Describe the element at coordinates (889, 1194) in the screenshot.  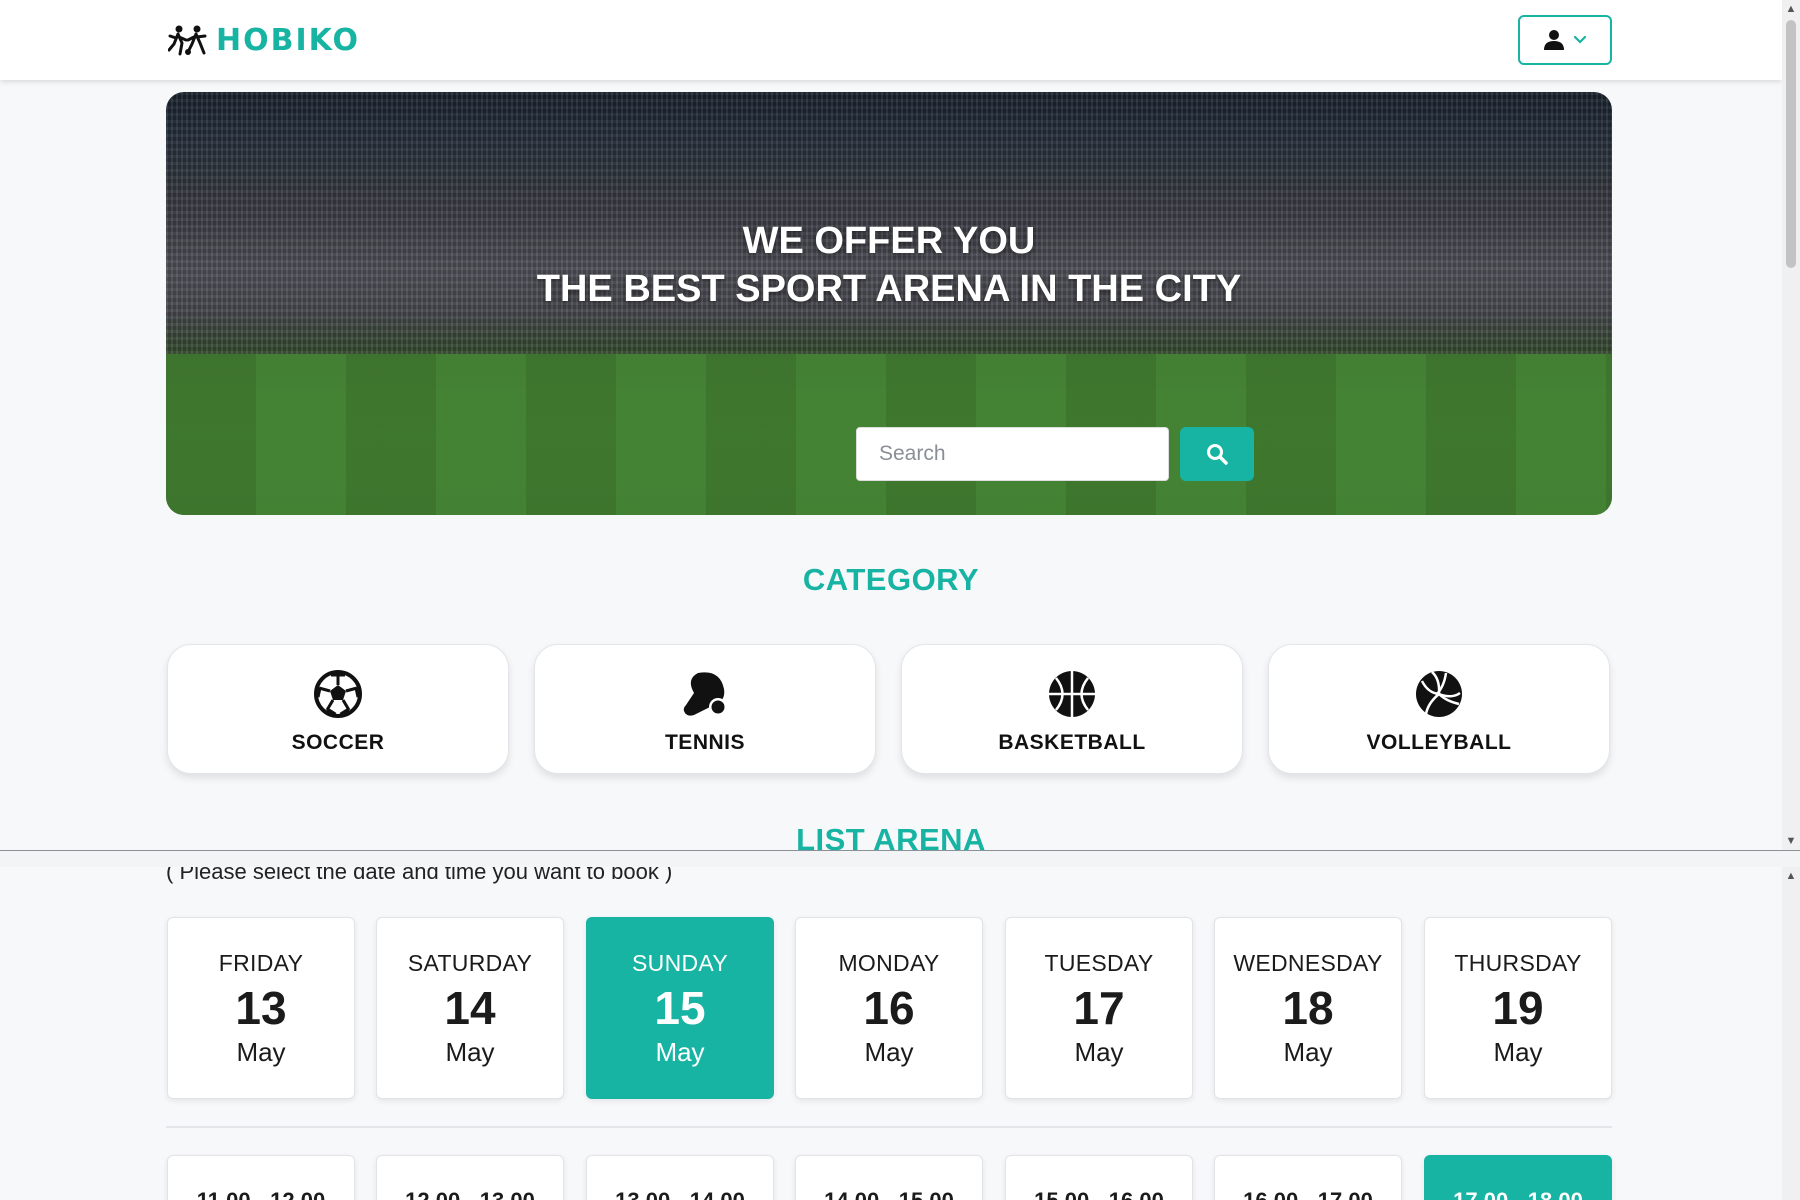
I see `time-slot-label: 14.00 - 15.00` at that location.